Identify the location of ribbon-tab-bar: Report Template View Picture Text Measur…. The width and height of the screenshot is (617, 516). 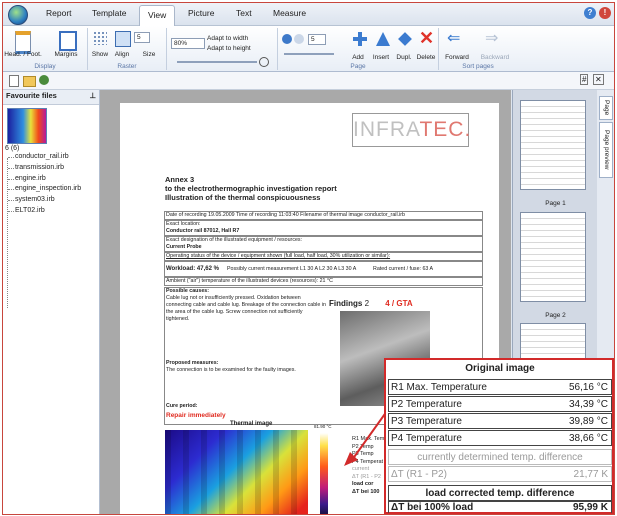
(308, 14).